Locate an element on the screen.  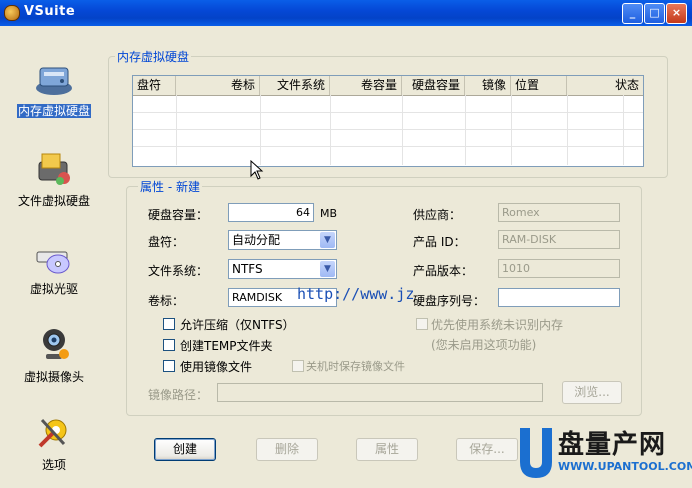
sidebar-item-options: 选项 is located at coordinates (54, 448).